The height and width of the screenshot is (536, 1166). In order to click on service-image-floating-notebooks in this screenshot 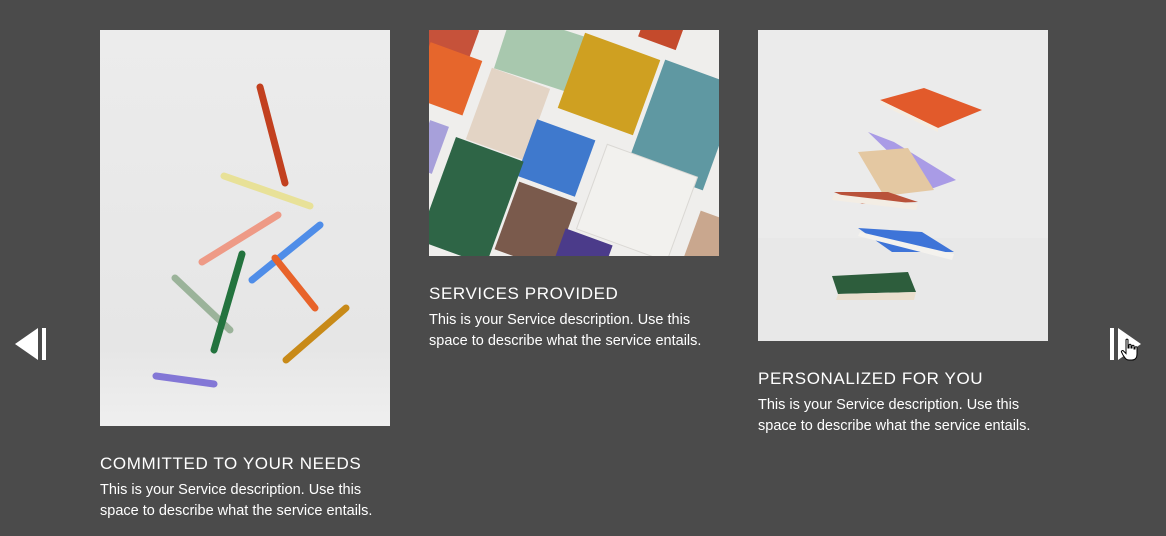, I will do `click(903, 185)`.